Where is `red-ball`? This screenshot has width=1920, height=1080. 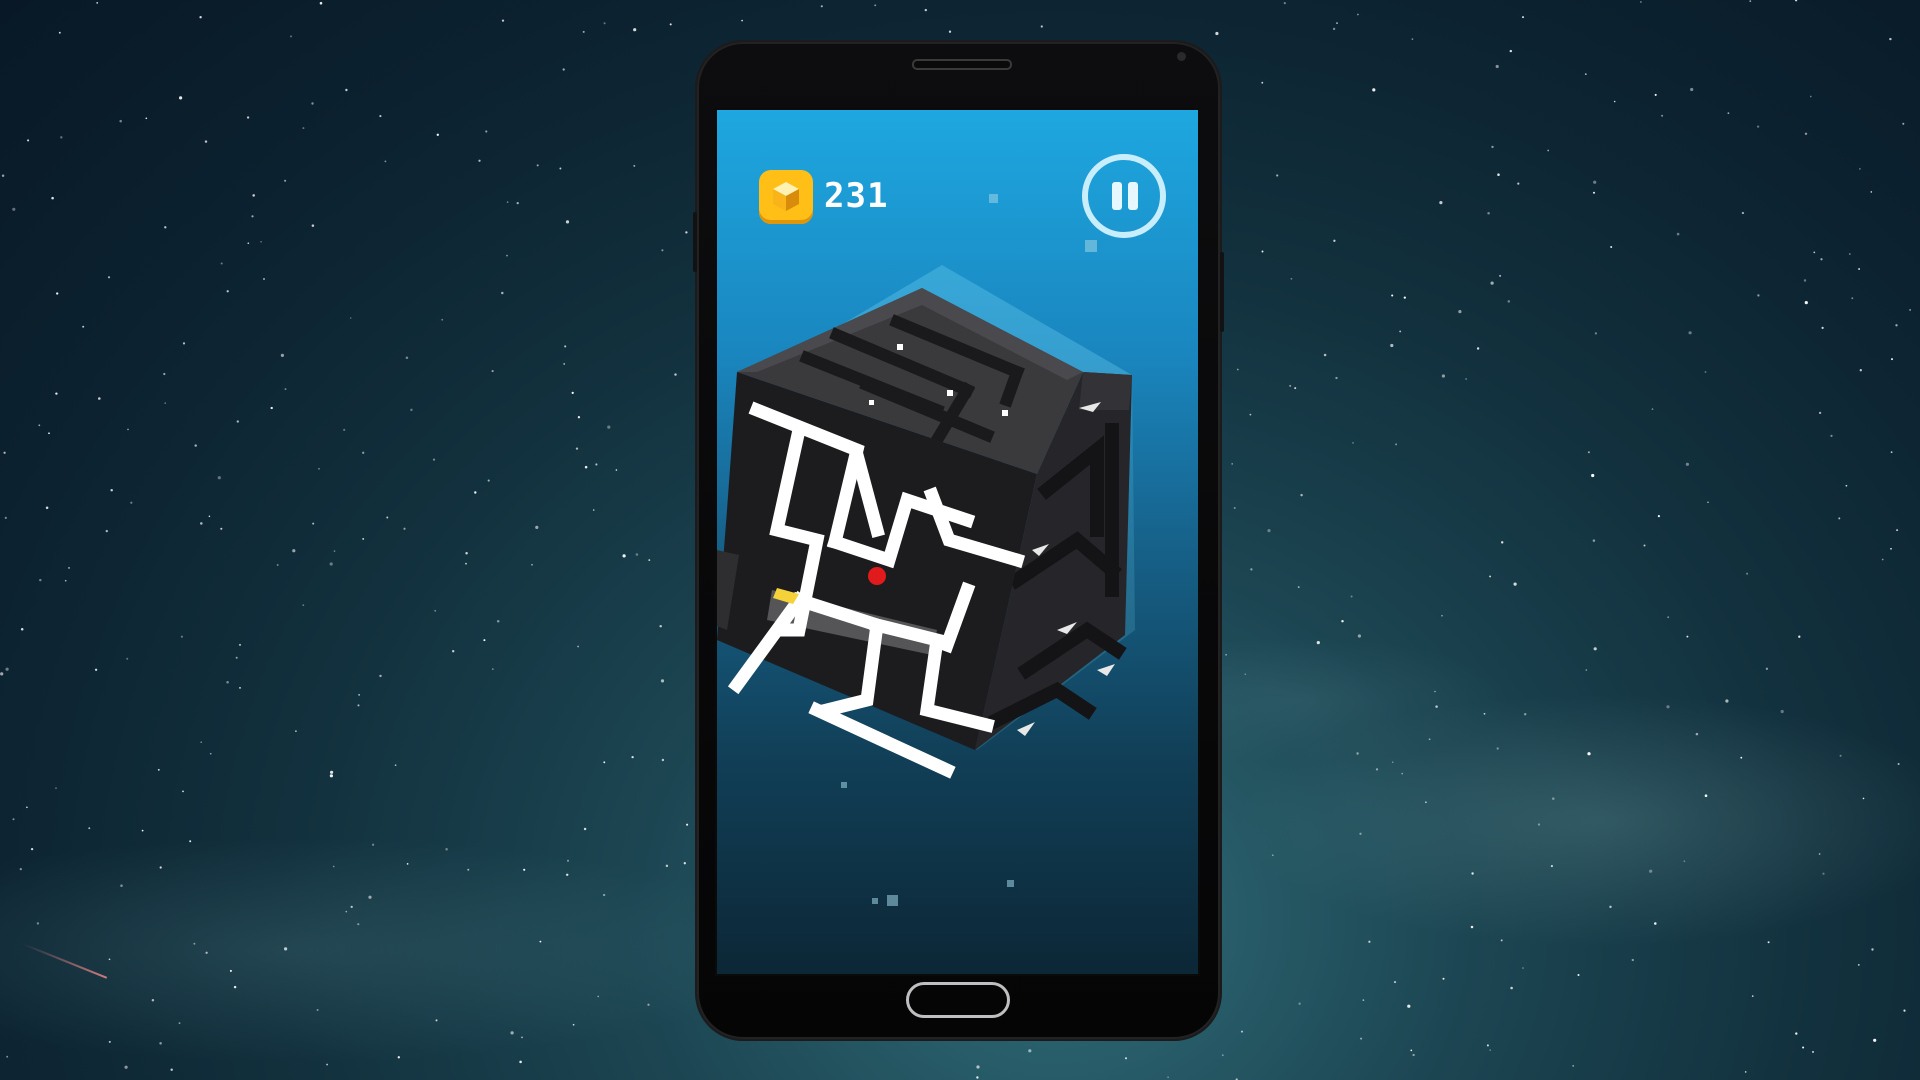
red-ball is located at coordinates (877, 576).